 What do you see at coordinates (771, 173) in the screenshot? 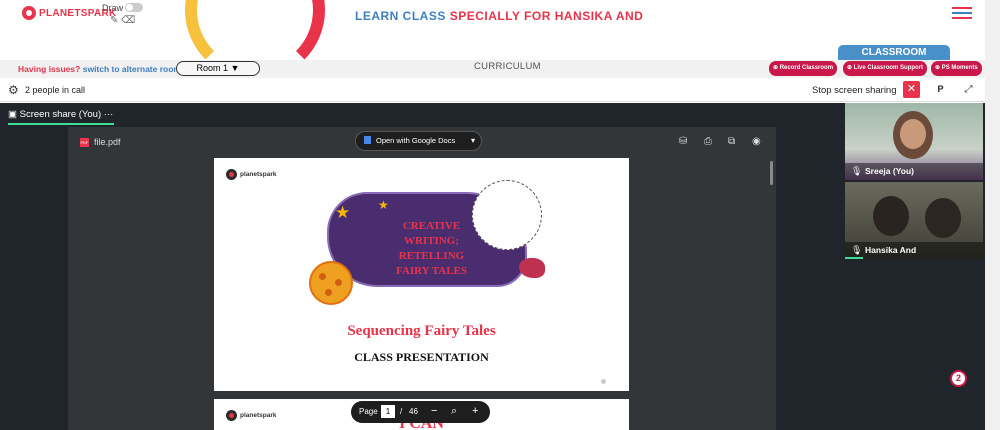
I see `viewer-scrollbar` at bounding box center [771, 173].